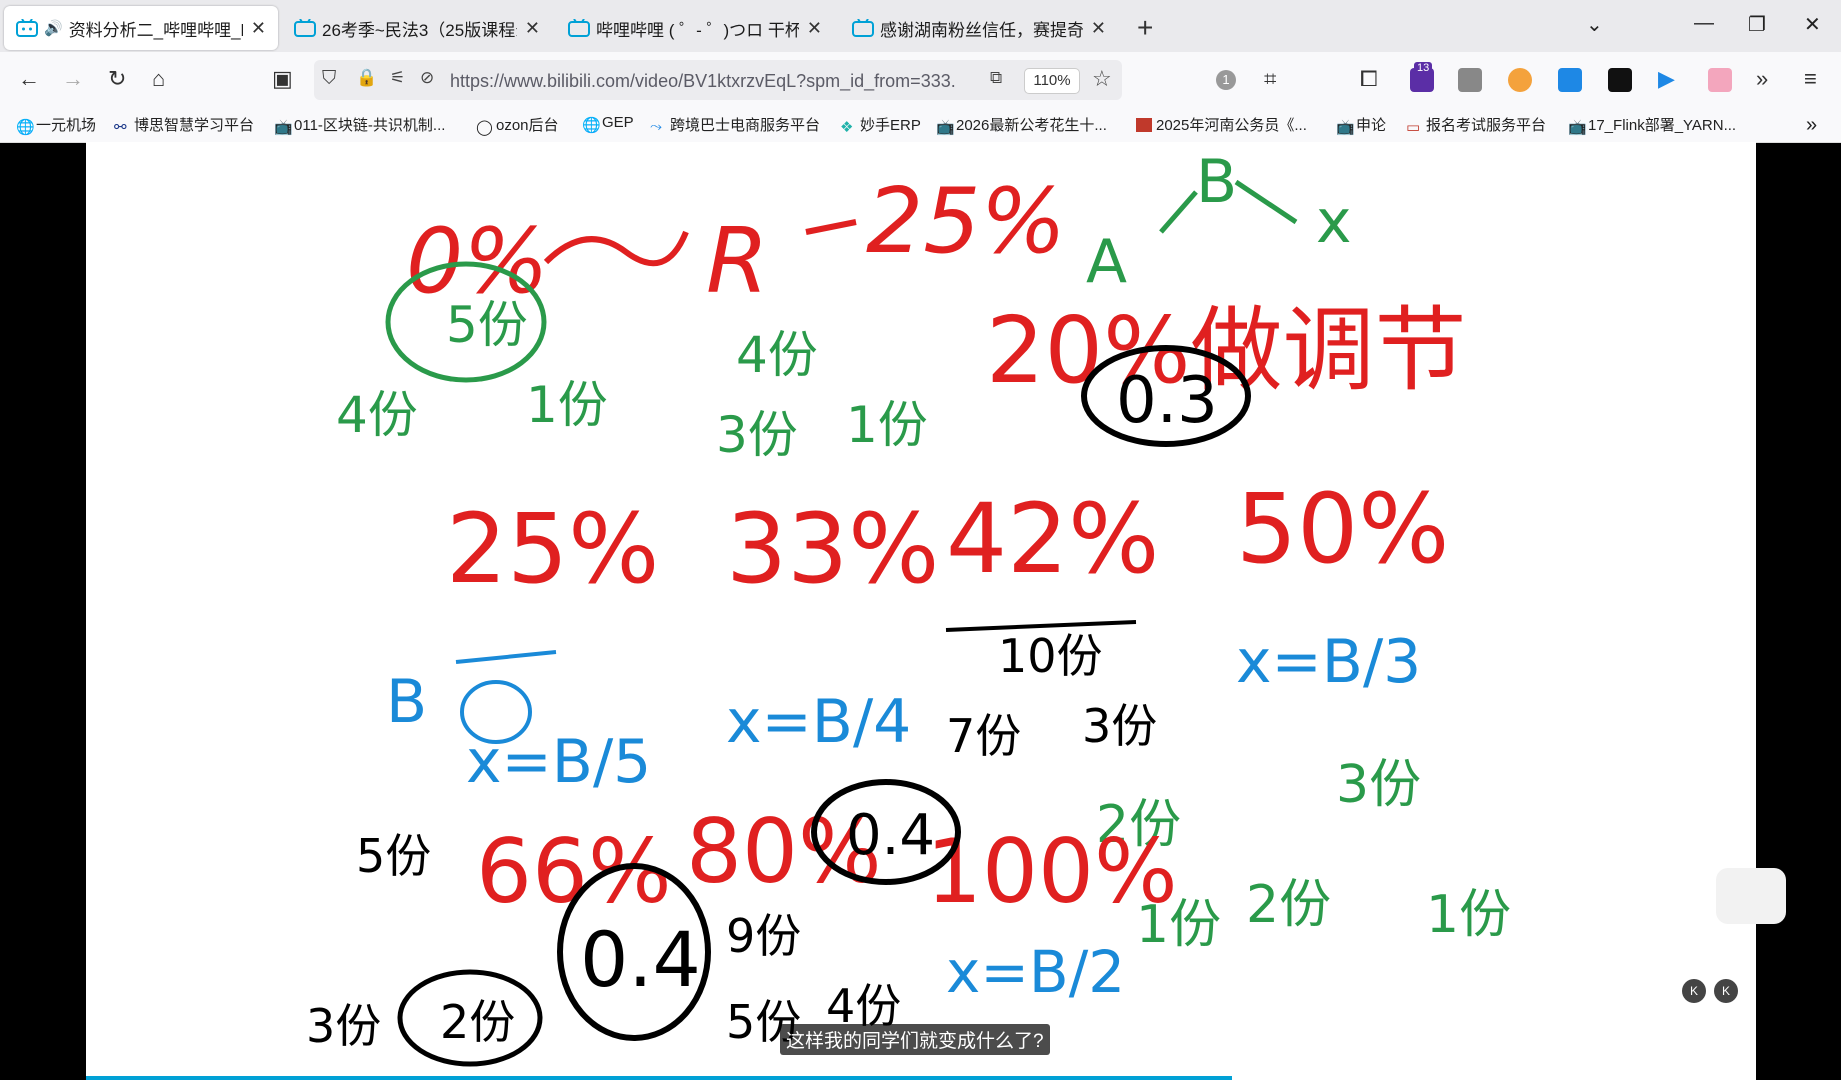  I want to click on dash-stroke, so click(831, 227).